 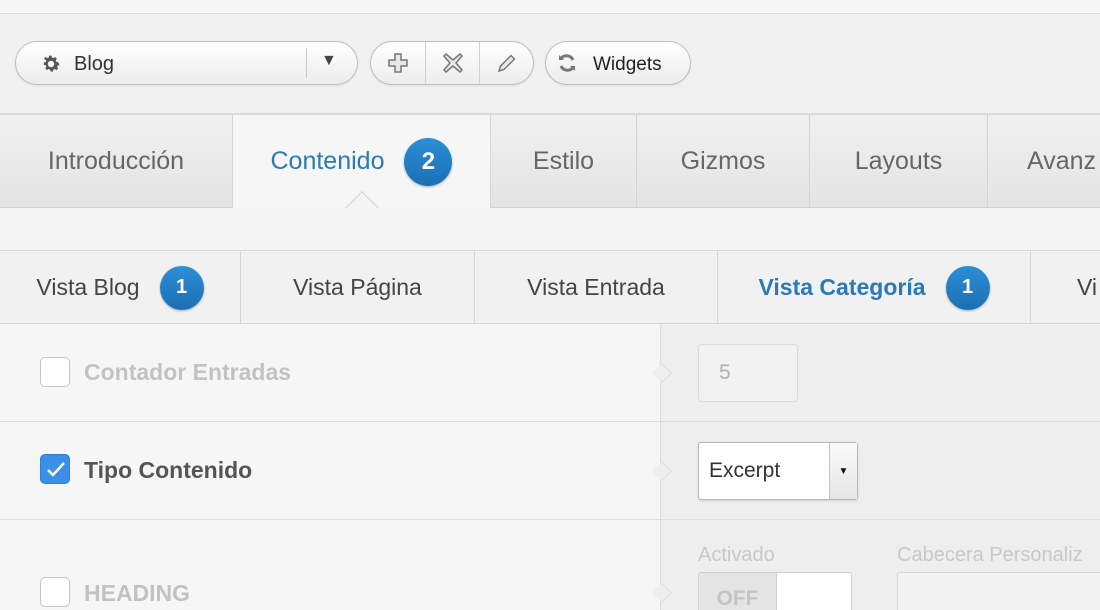 What do you see at coordinates (550, 7) in the screenshot?
I see `top-strip` at bounding box center [550, 7].